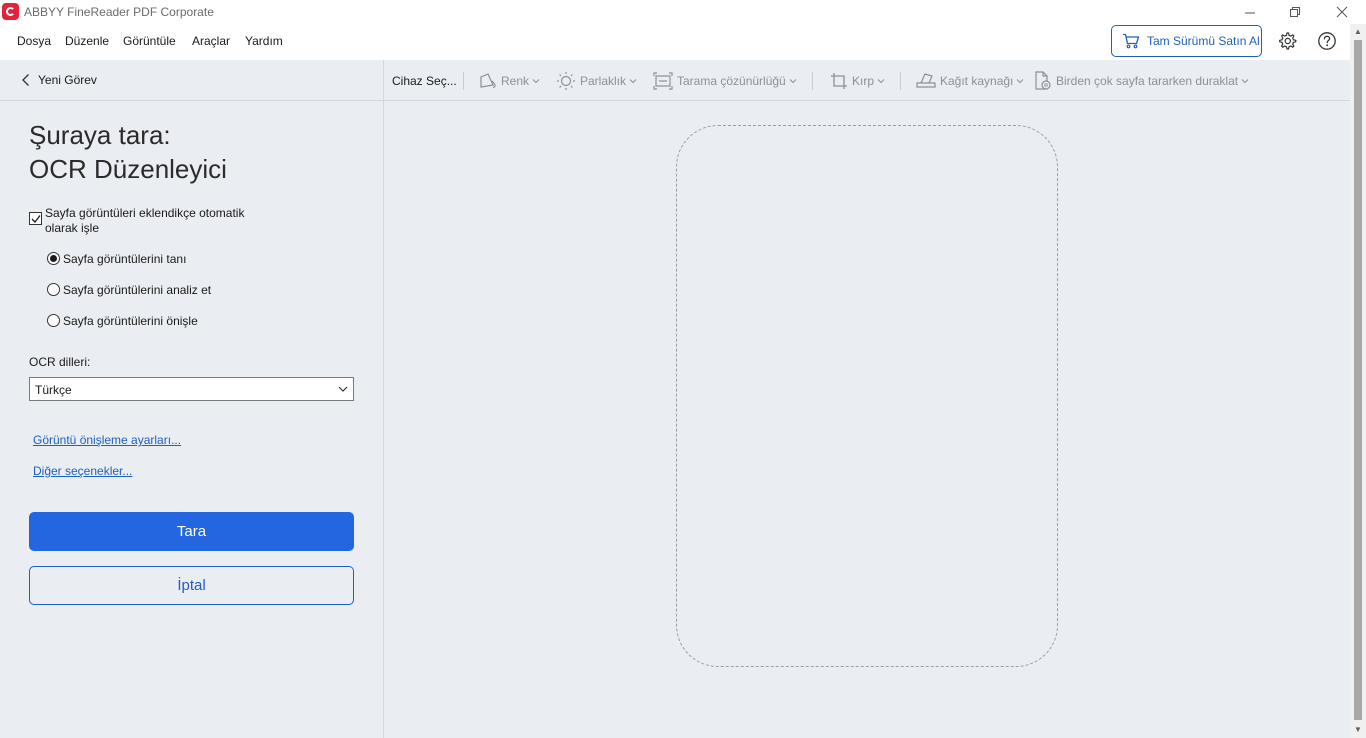  Describe the element at coordinates (128, 152) in the screenshot. I see `page-title: Şuraya tara: OCR Düzenleyici` at that location.